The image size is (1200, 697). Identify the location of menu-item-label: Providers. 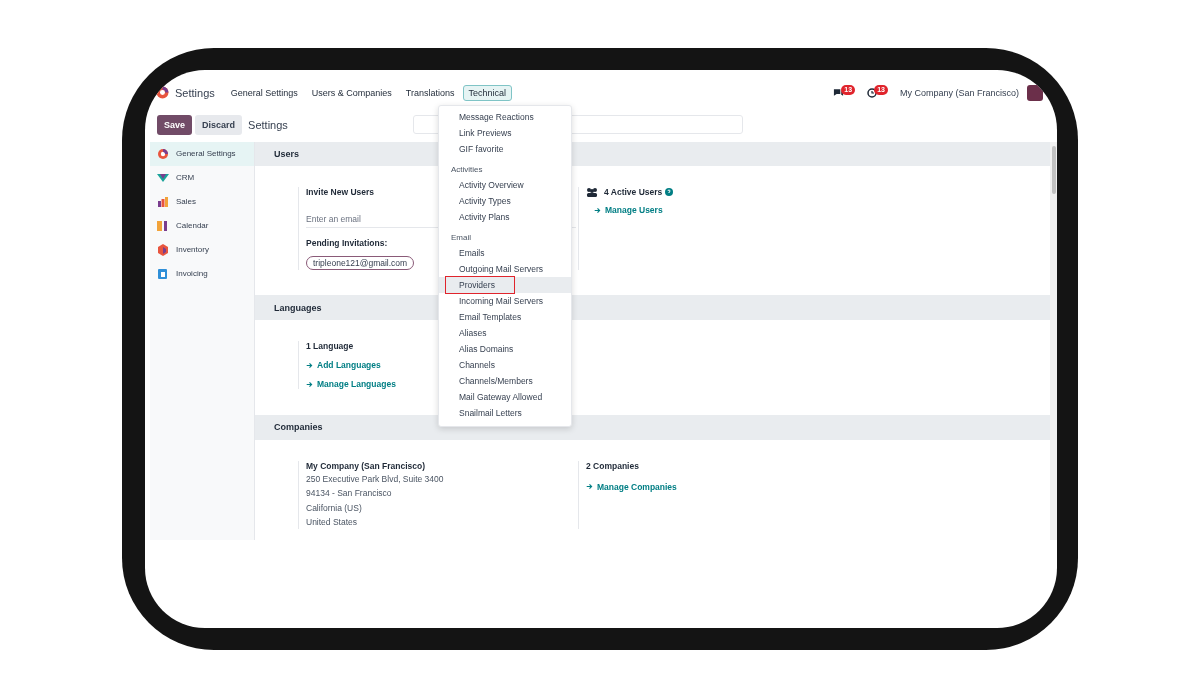
(480, 284).